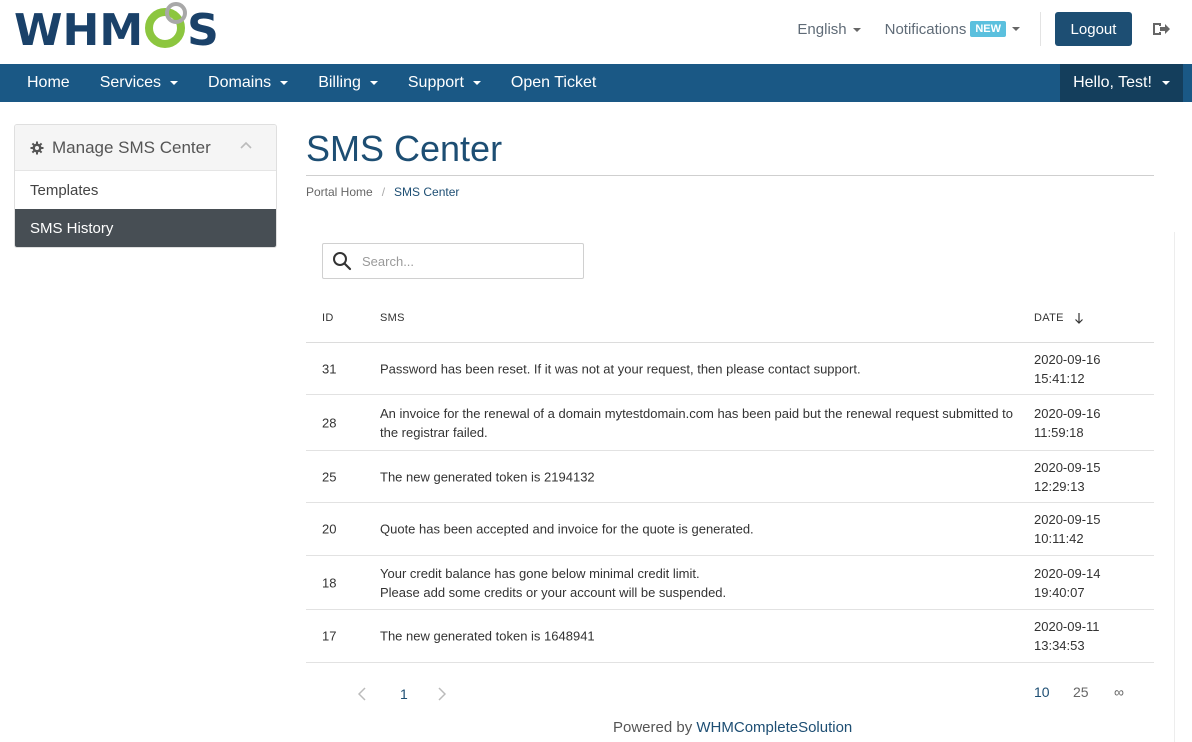 This screenshot has height=742, width=1192. I want to click on time-value: 15:41:12, so click(1059, 378).